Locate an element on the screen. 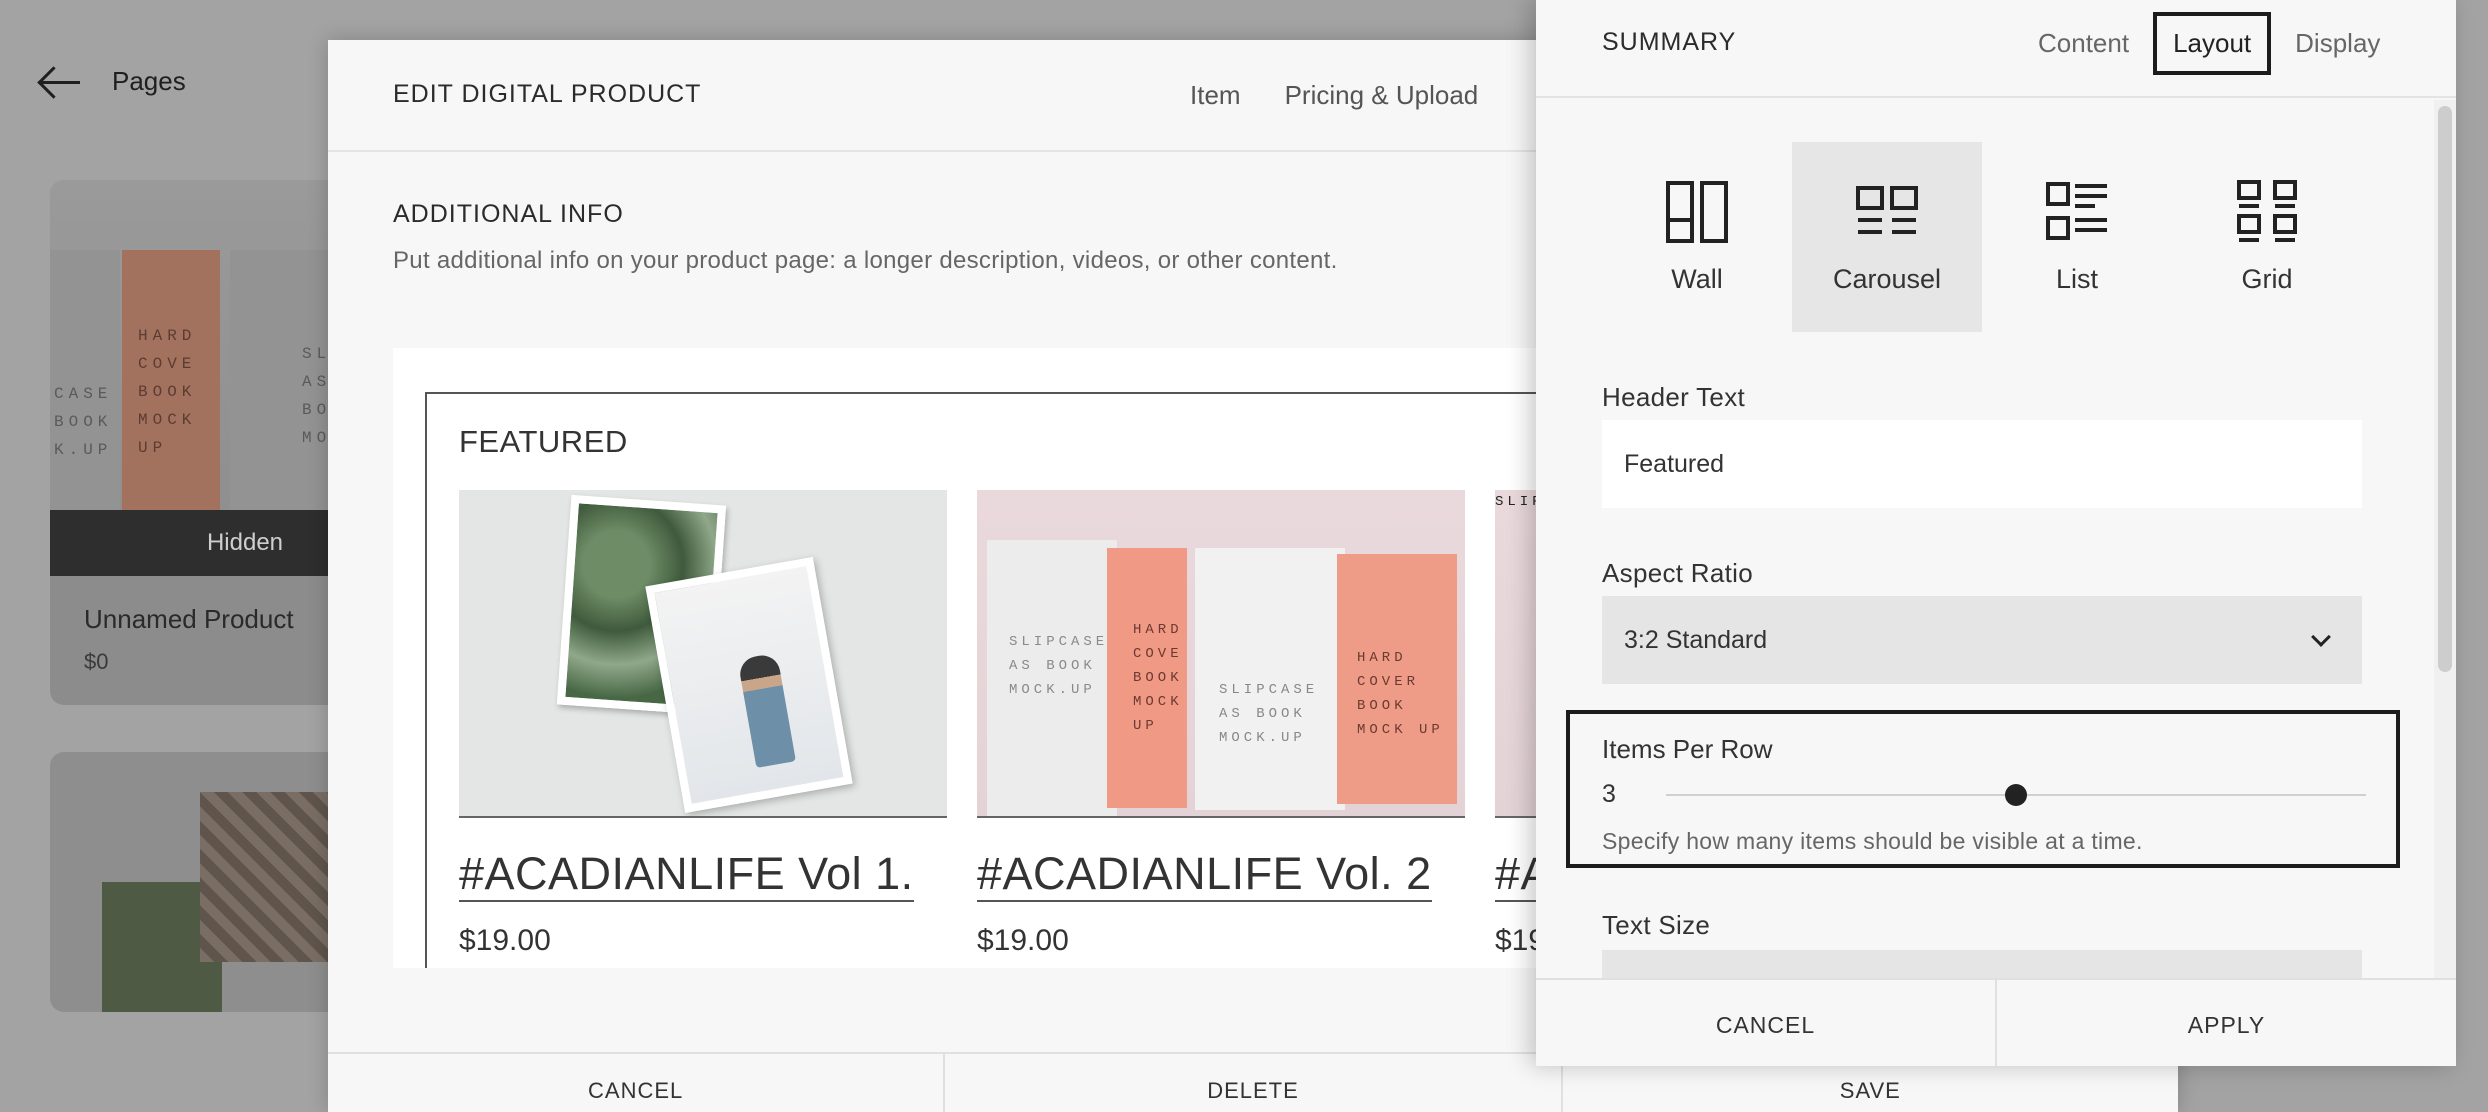  tab-layout: Layout is located at coordinates (2212, 43).